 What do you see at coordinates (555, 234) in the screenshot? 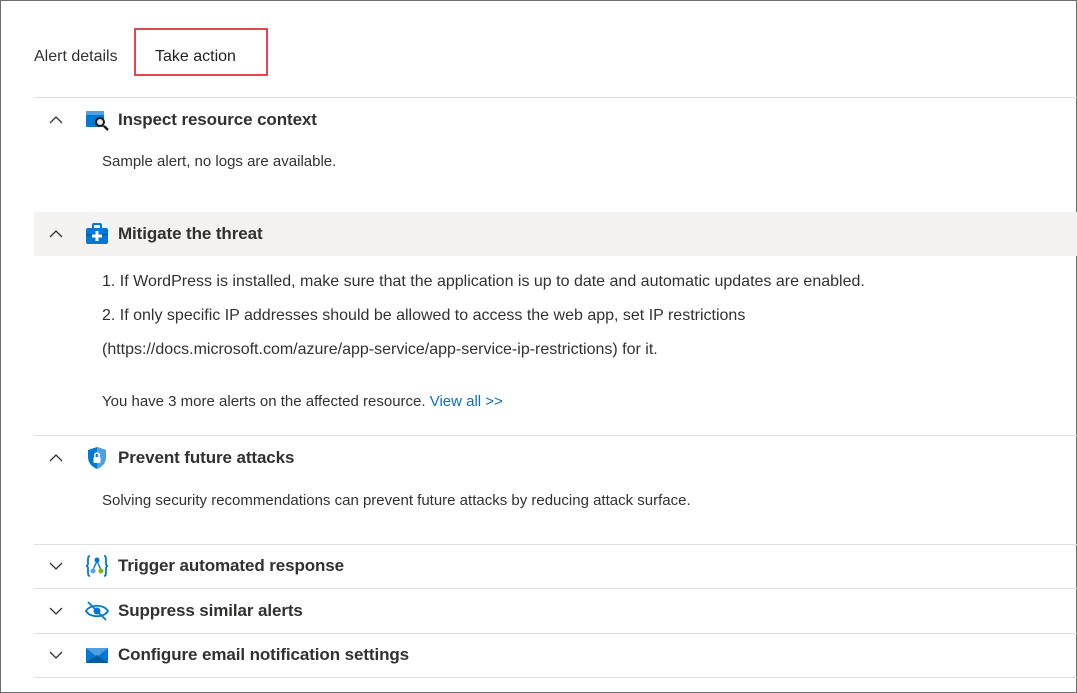
I see `section-header-mitigate: Mitigate the threat` at bounding box center [555, 234].